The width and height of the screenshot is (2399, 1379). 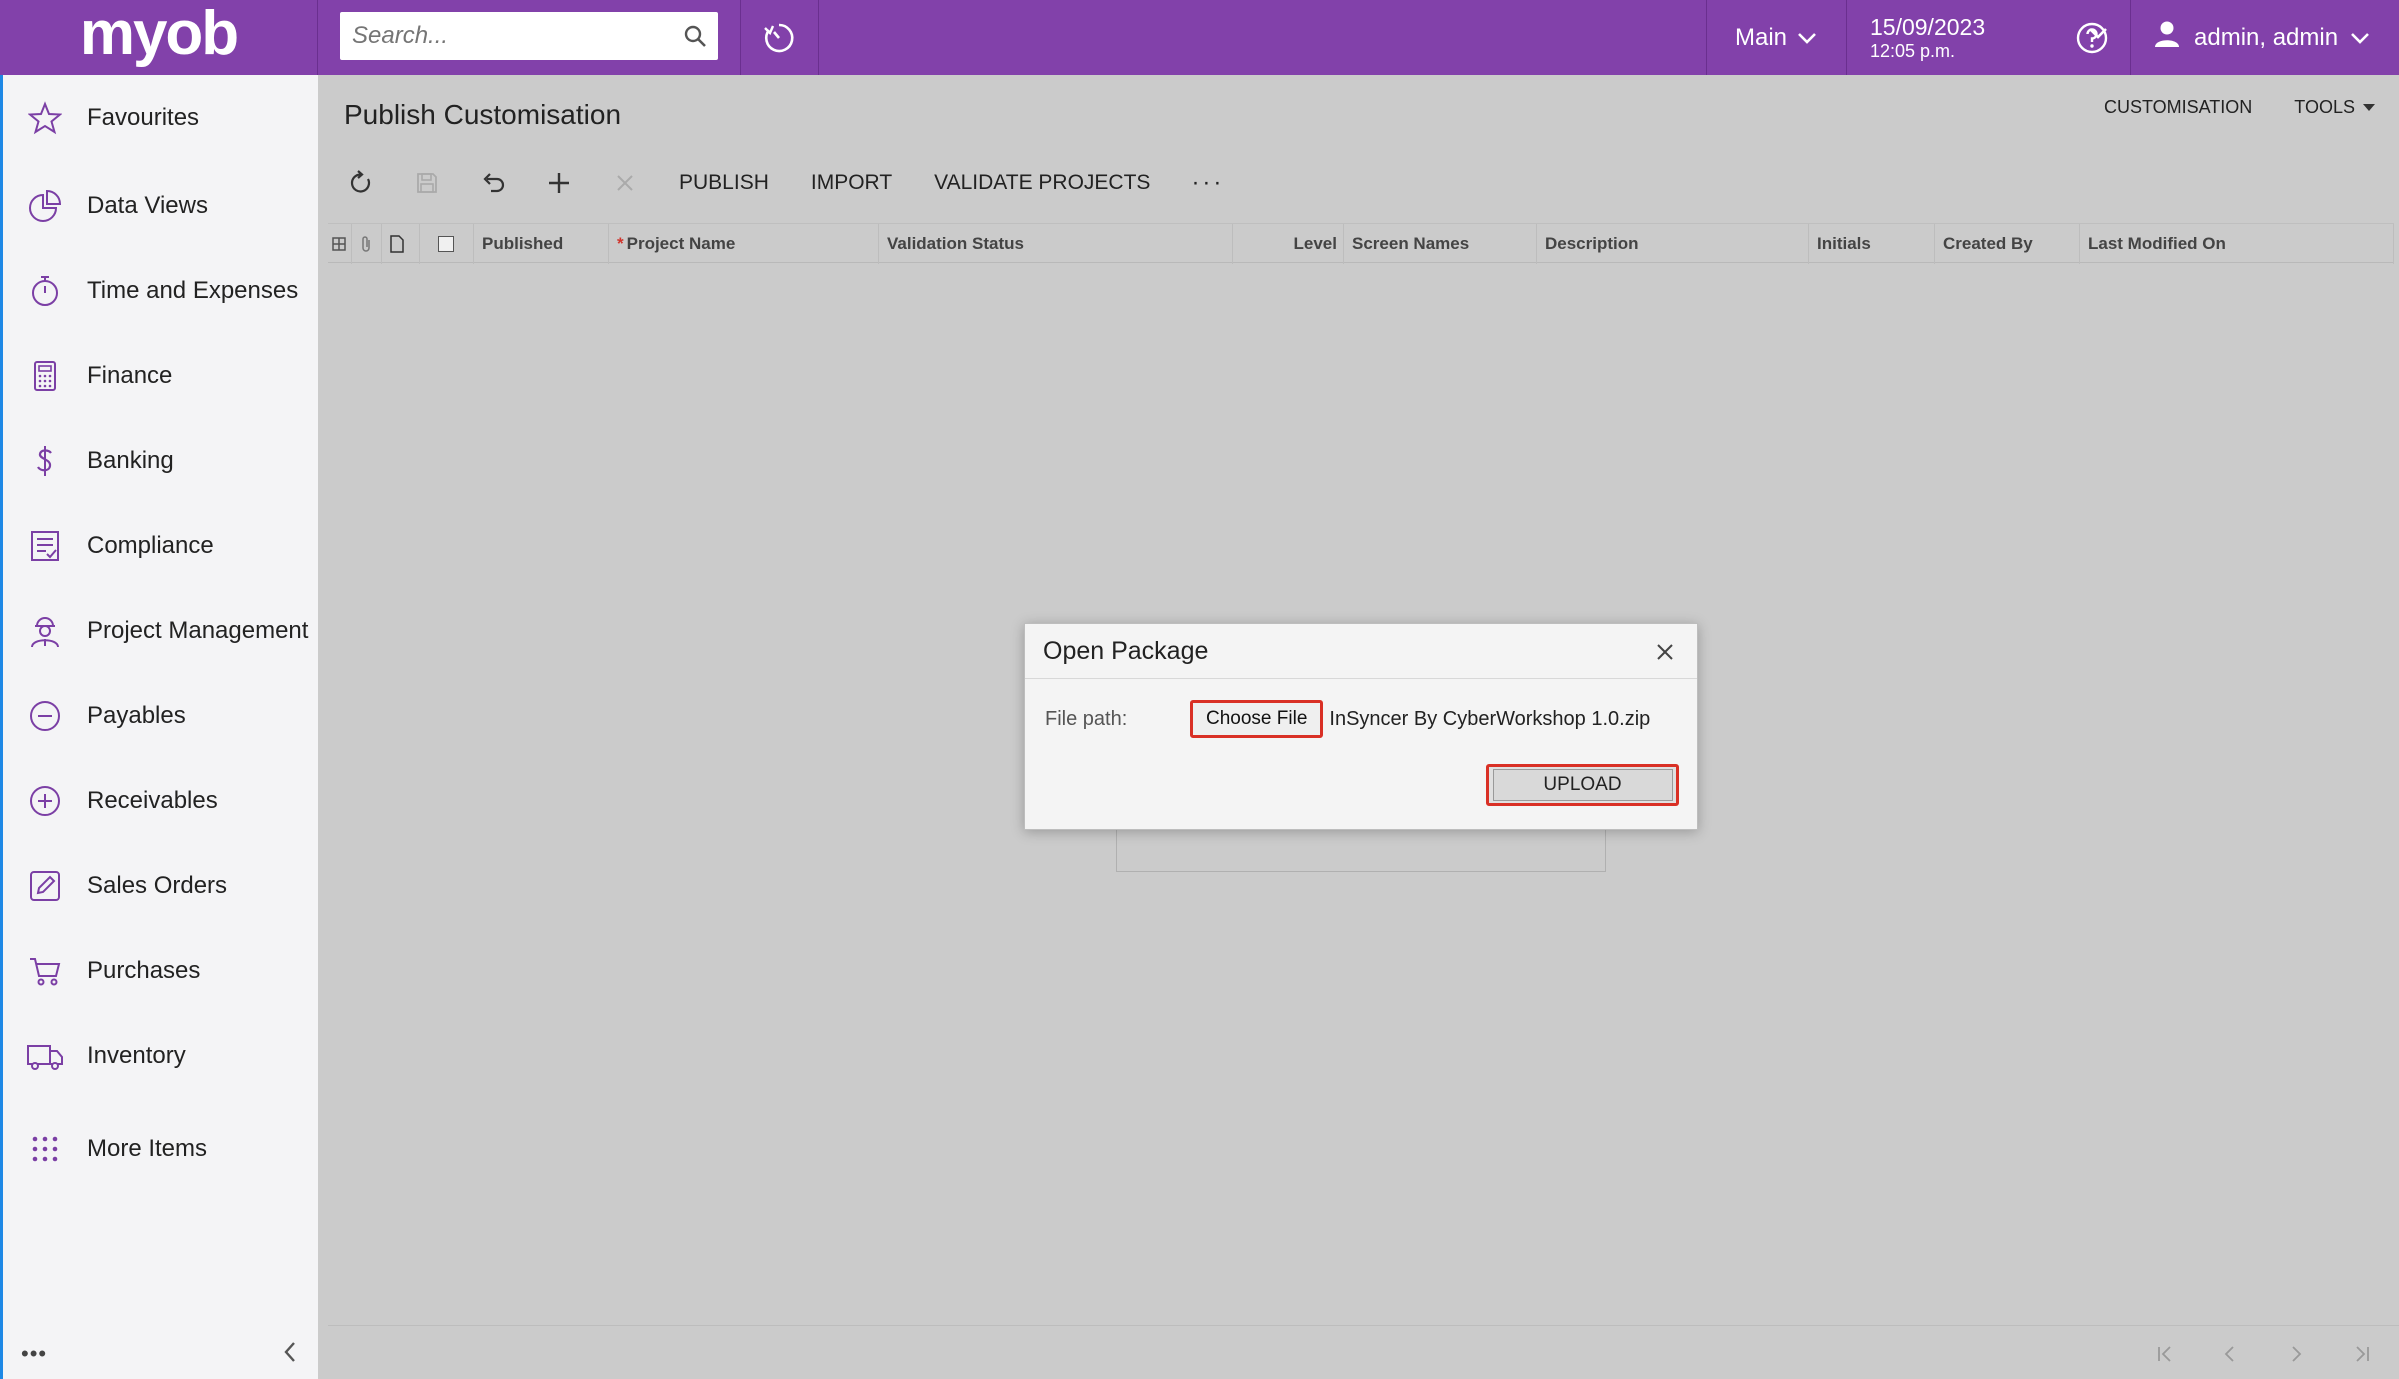 What do you see at coordinates (161, 1354) in the screenshot?
I see `sidebar-footer: •••` at bounding box center [161, 1354].